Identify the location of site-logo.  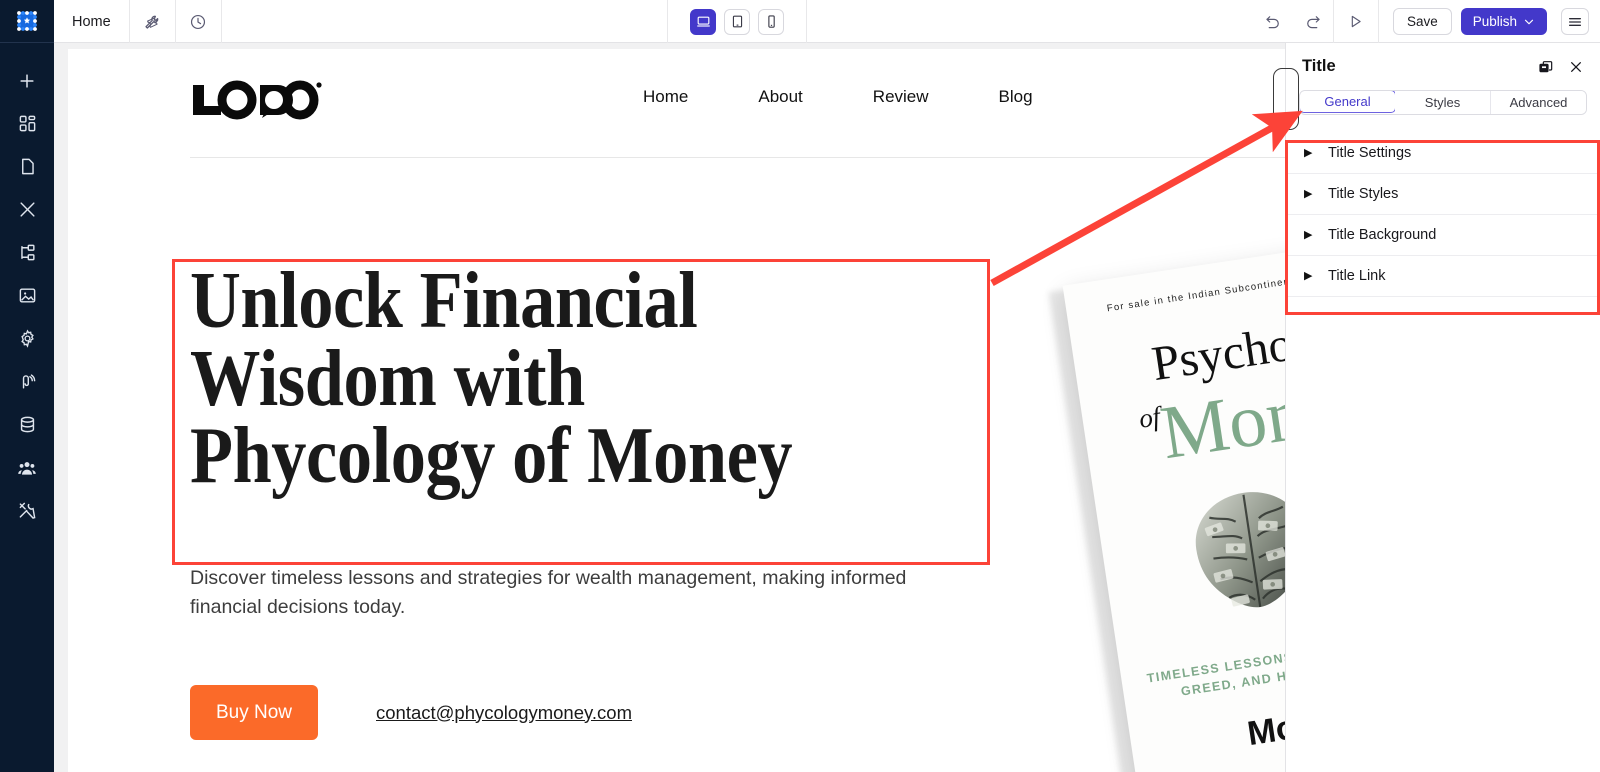
(258, 102).